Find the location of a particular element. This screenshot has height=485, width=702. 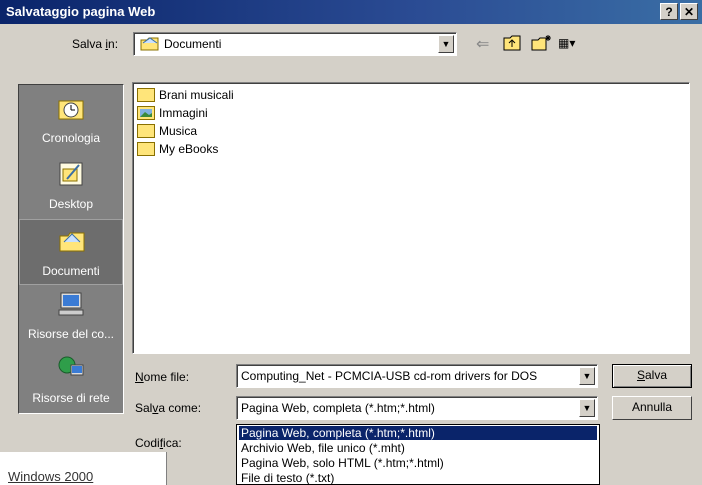

save-in-label: Salva in: is located at coordinates (95, 44).